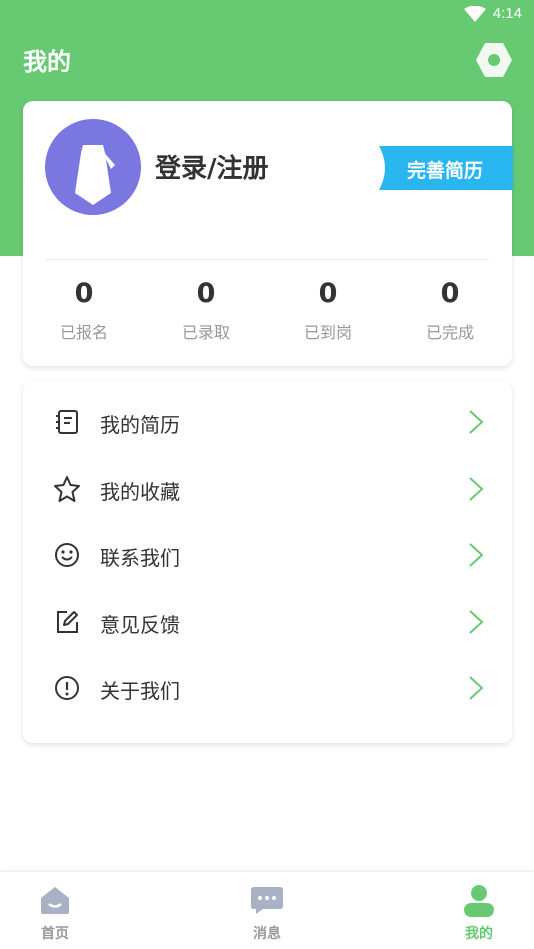 The image size is (534, 949). Describe the element at coordinates (55, 934) in the screenshot. I see `tab-label: 首页` at that location.